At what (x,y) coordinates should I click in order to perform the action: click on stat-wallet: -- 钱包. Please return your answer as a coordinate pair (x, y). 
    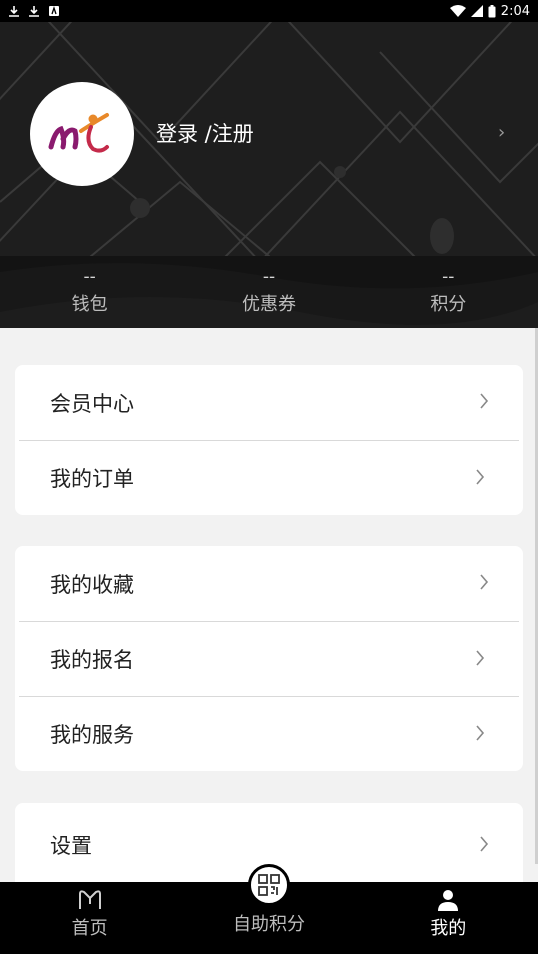
    Looking at the image, I should click on (89, 293).